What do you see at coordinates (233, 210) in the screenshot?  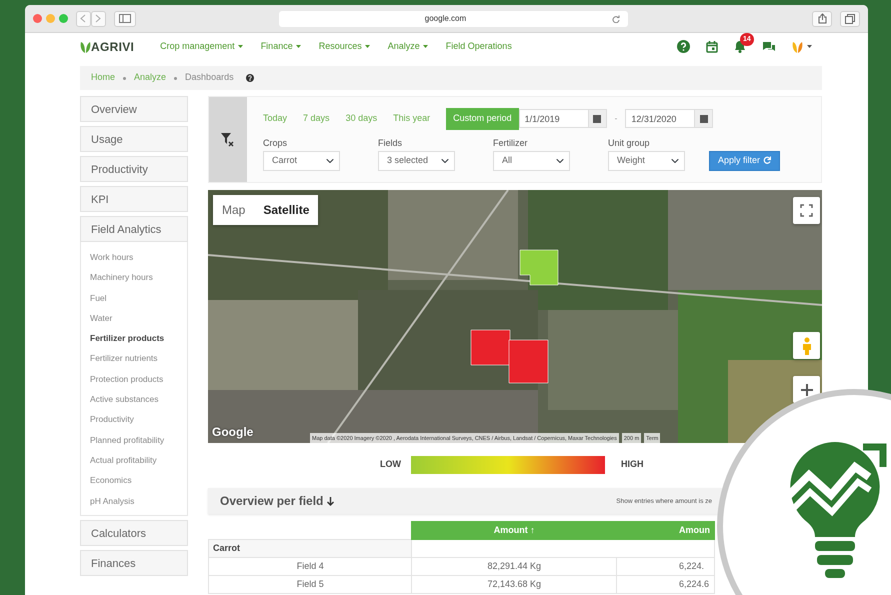 I see `map-type-button: Map` at bounding box center [233, 210].